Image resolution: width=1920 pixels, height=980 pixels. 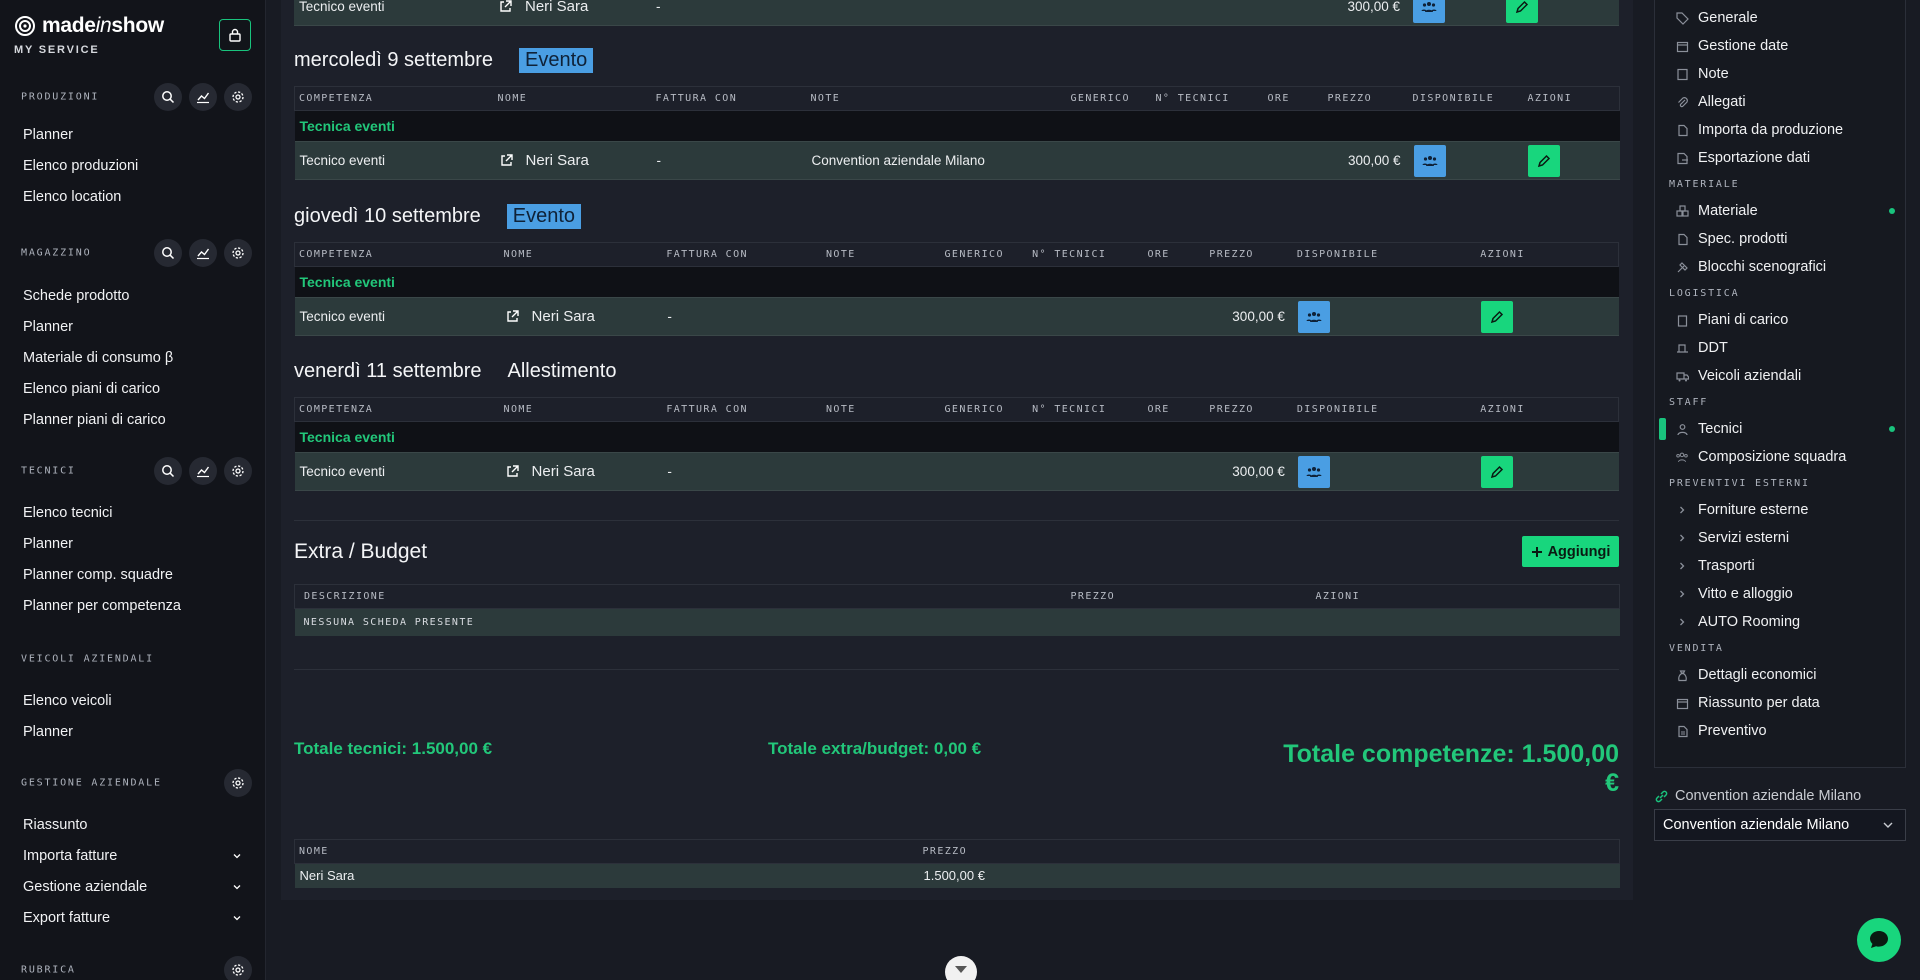 I want to click on boxes-icon, so click(x=1682, y=211).